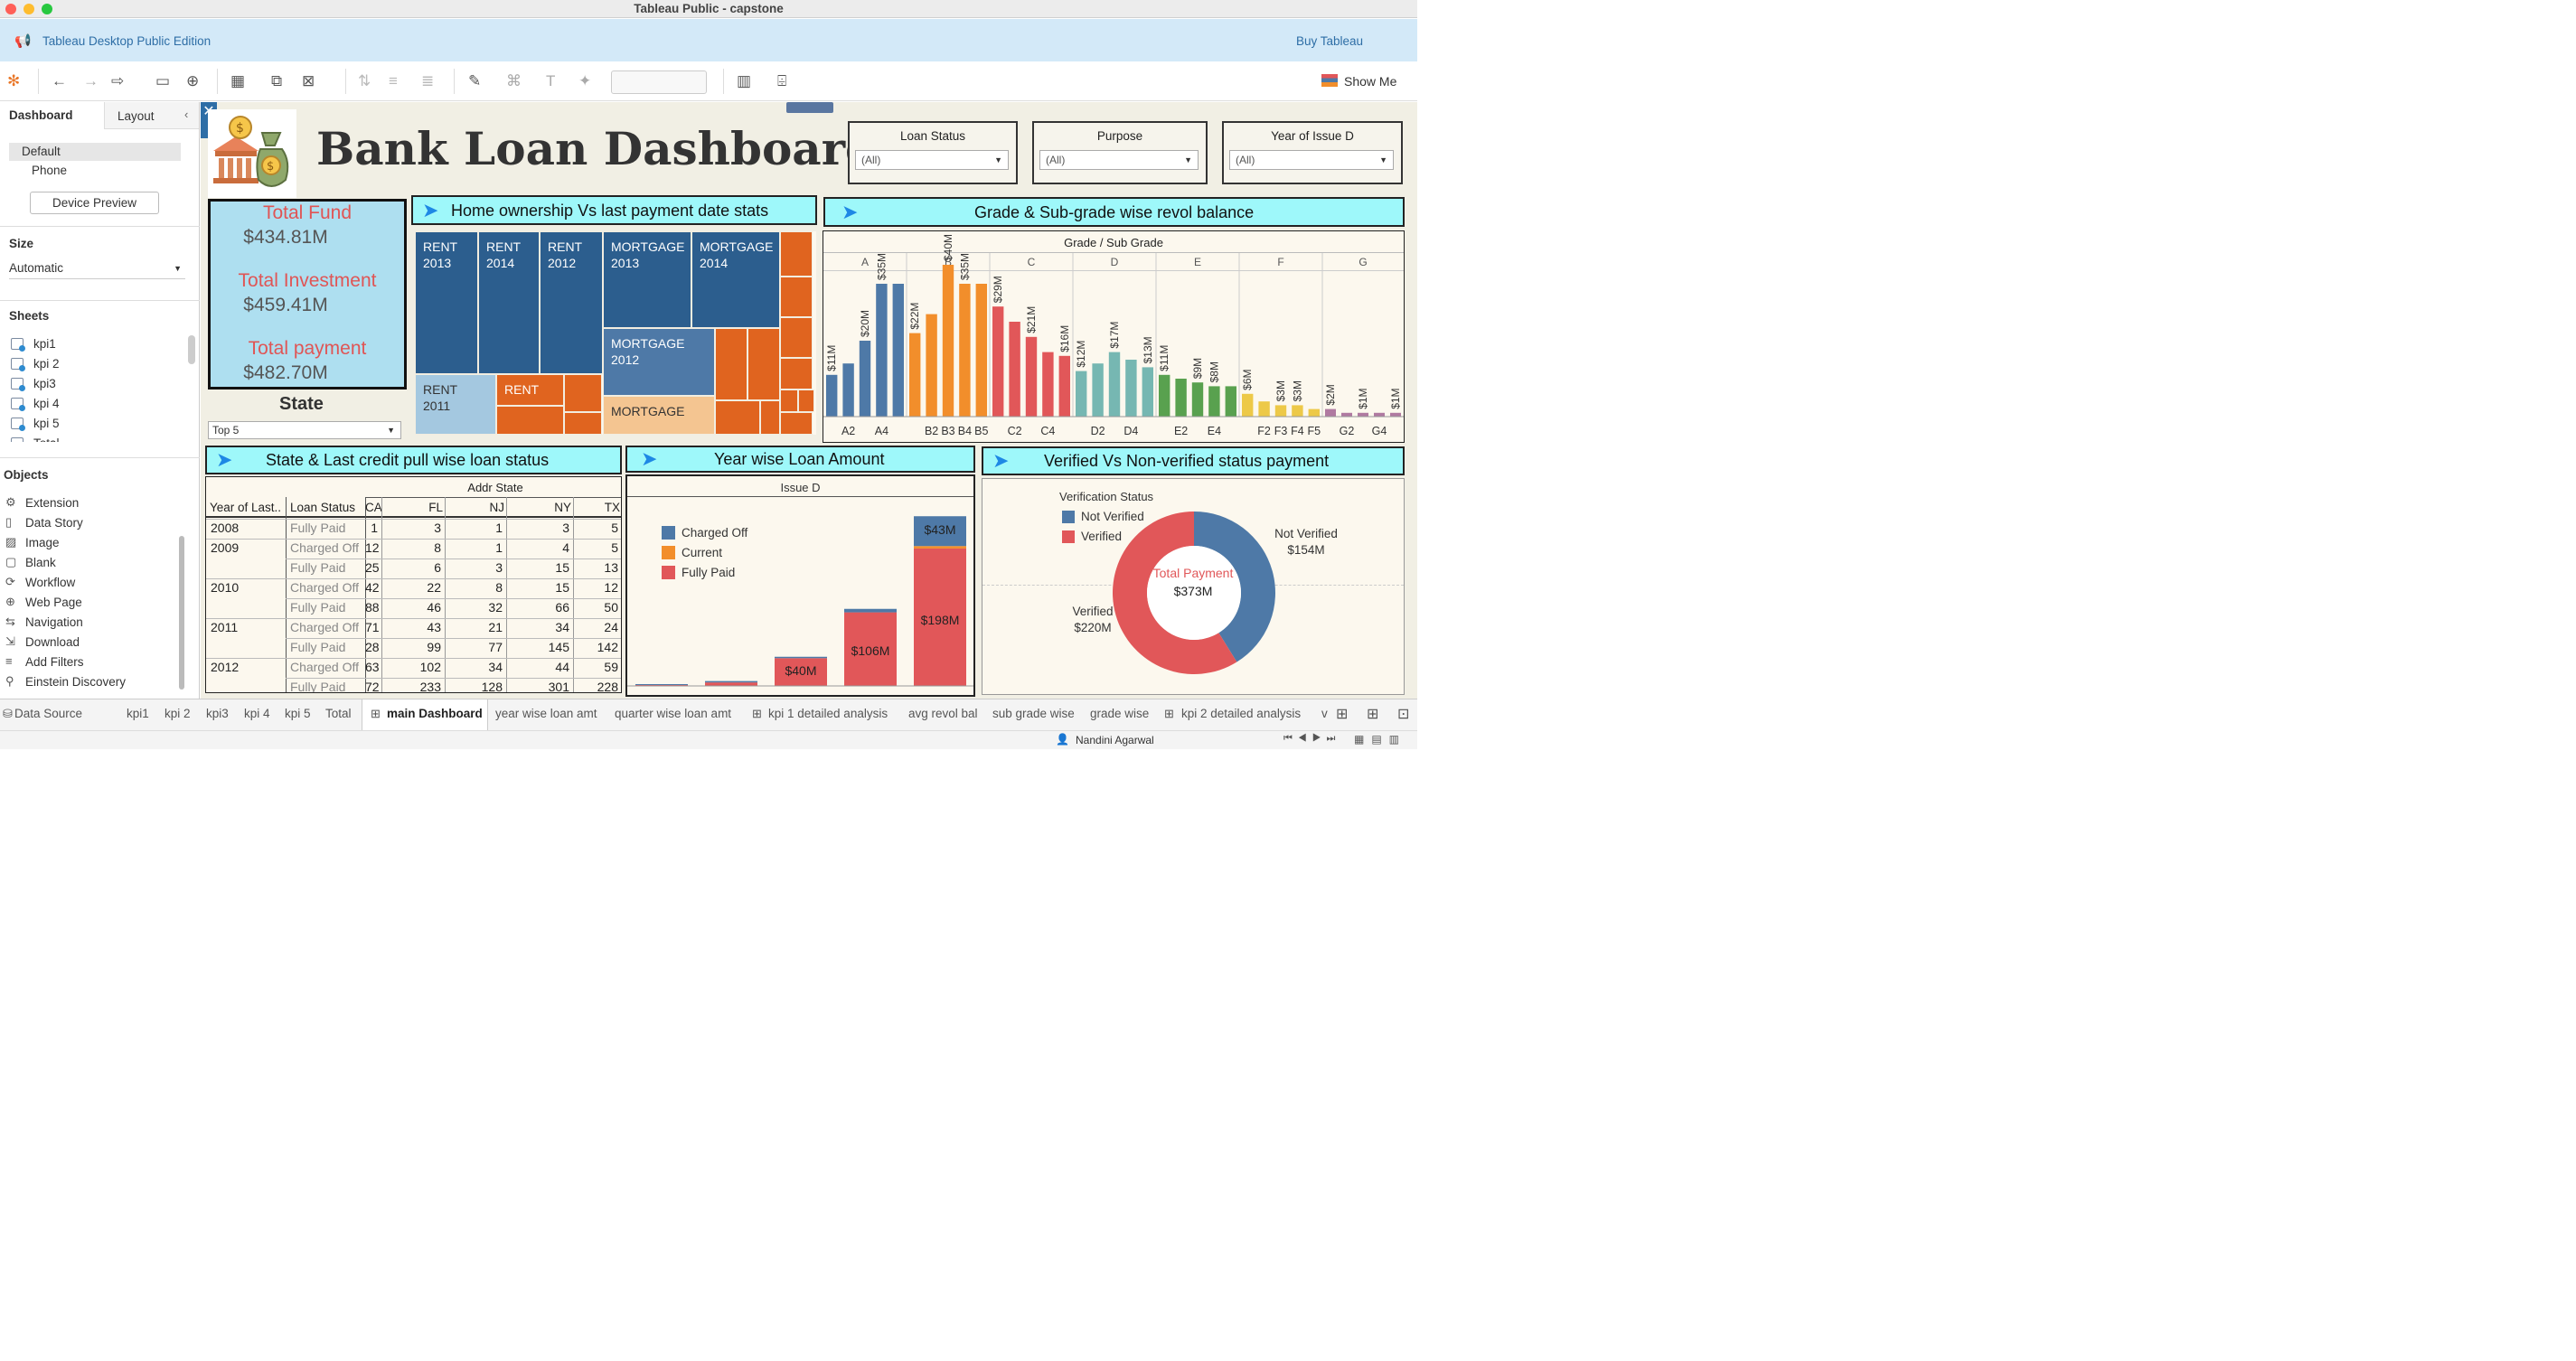 Image resolution: width=2576 pixels, height=1361 pixels. Describe the element at coordinates (238, 81) in the screenshot. I see `new-worksheet-icon: ▦` at that location.